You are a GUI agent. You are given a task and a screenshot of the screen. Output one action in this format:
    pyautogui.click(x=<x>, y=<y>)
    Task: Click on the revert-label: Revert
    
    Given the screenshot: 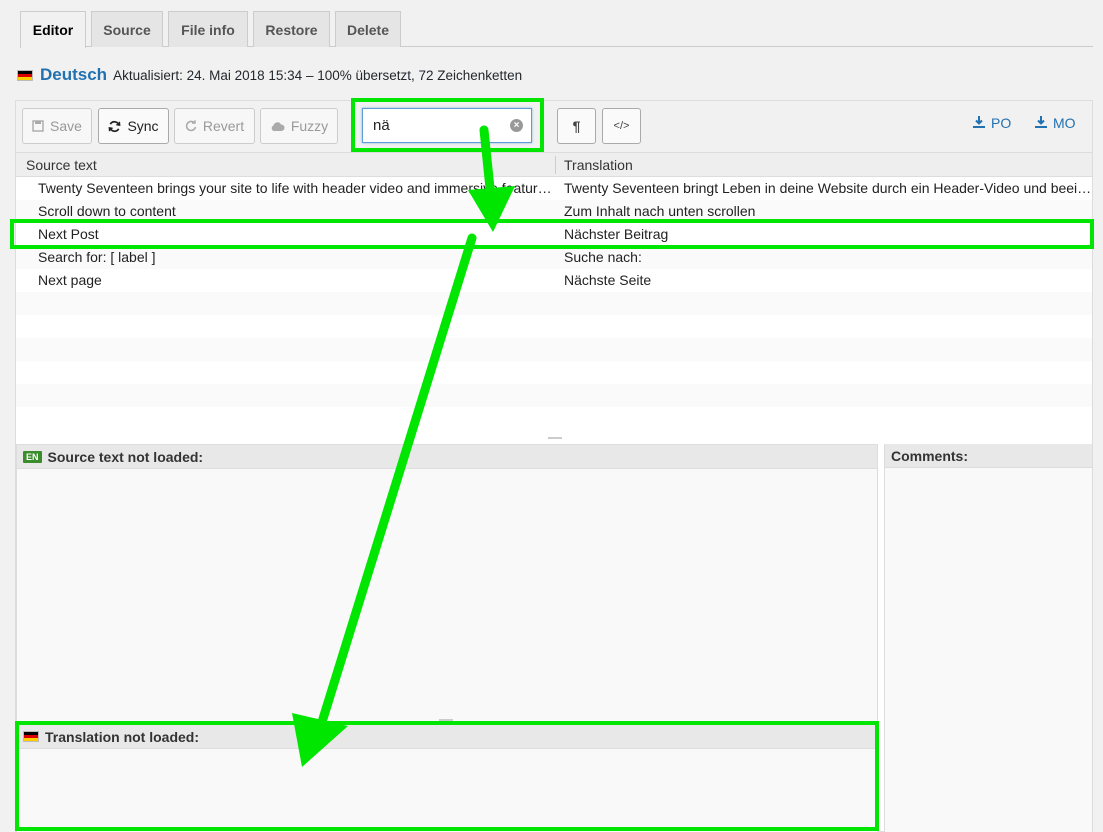 What is the action you would take?
    pyautogui.click(x=223, y=126)
    